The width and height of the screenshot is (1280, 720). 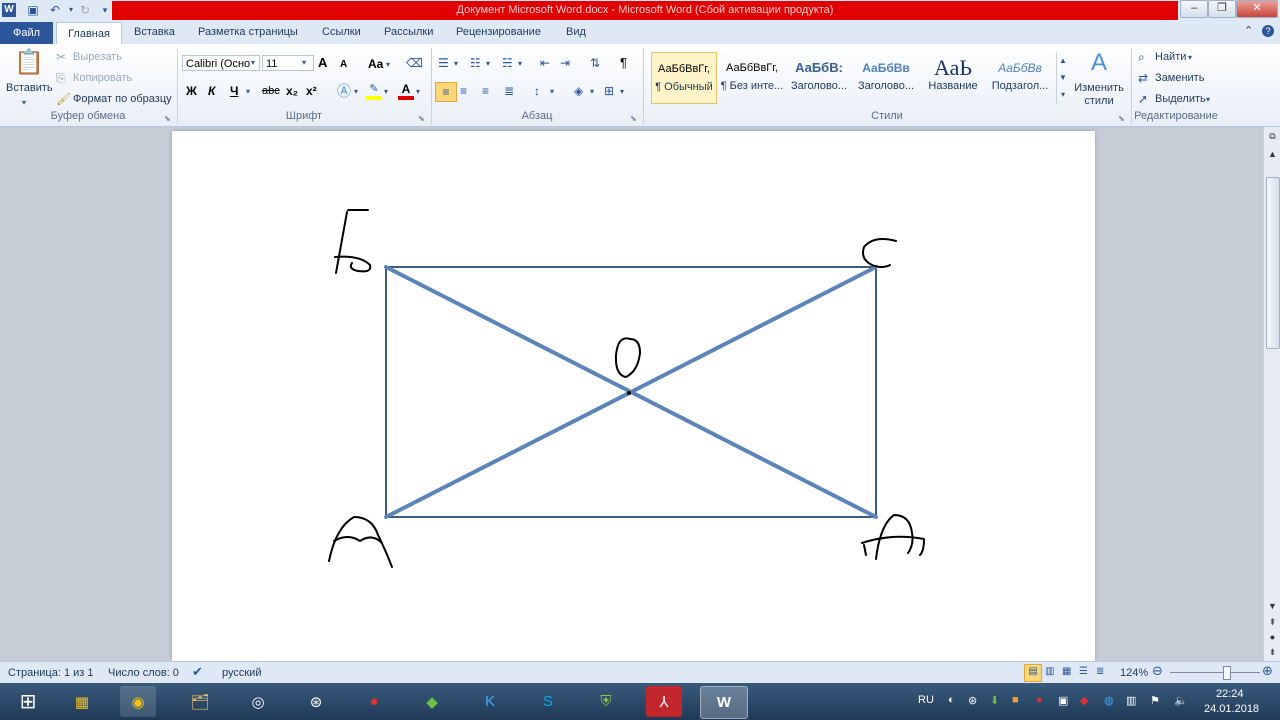 What do you see at coordinates (664, 701) in the screenshot?
I see `acrobat-icon: ⅄` at bounding box center [664, 701].